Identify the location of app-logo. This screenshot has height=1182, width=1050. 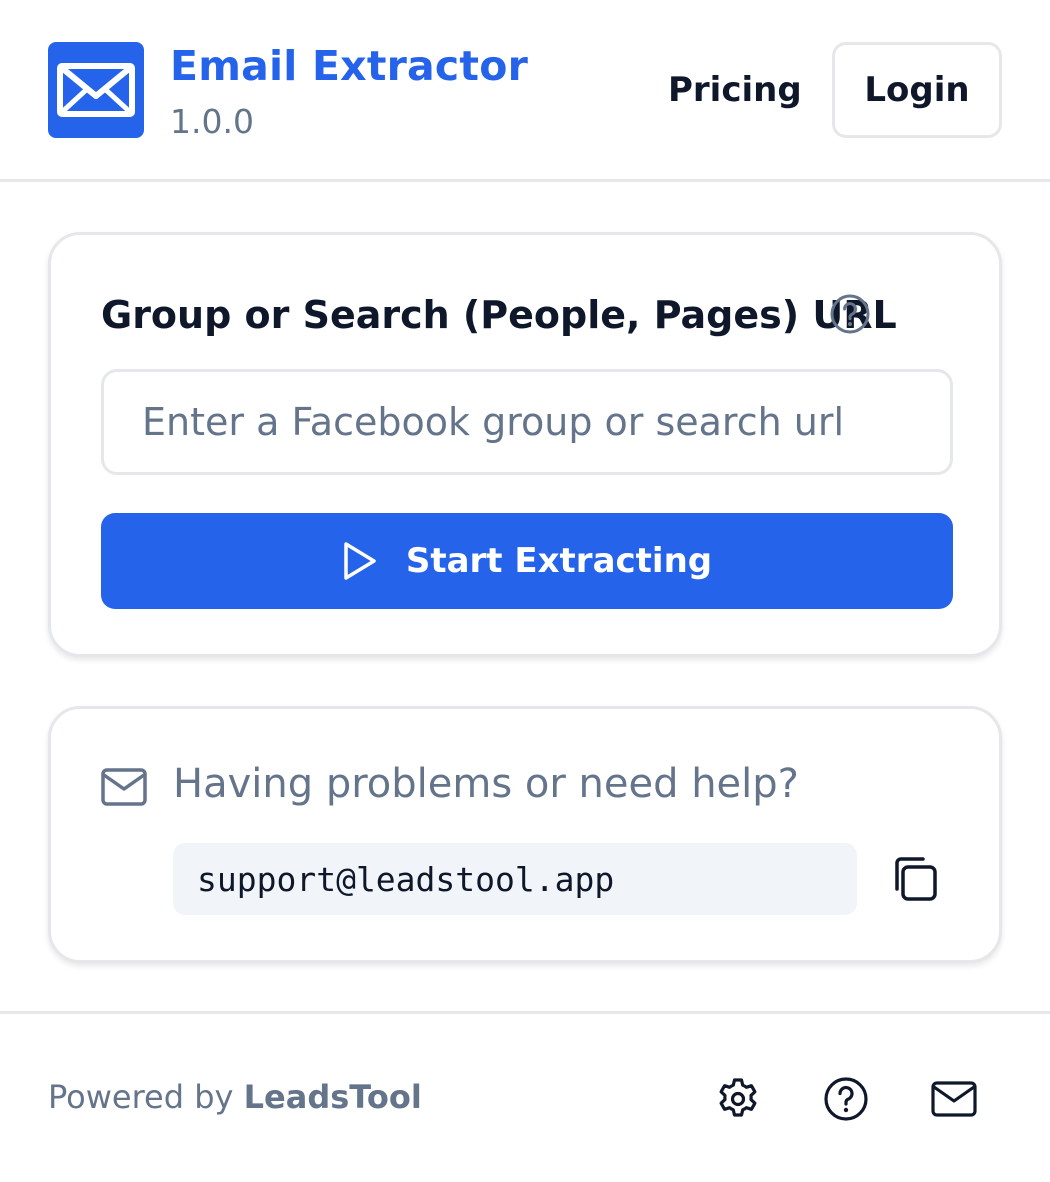
(96, 90).